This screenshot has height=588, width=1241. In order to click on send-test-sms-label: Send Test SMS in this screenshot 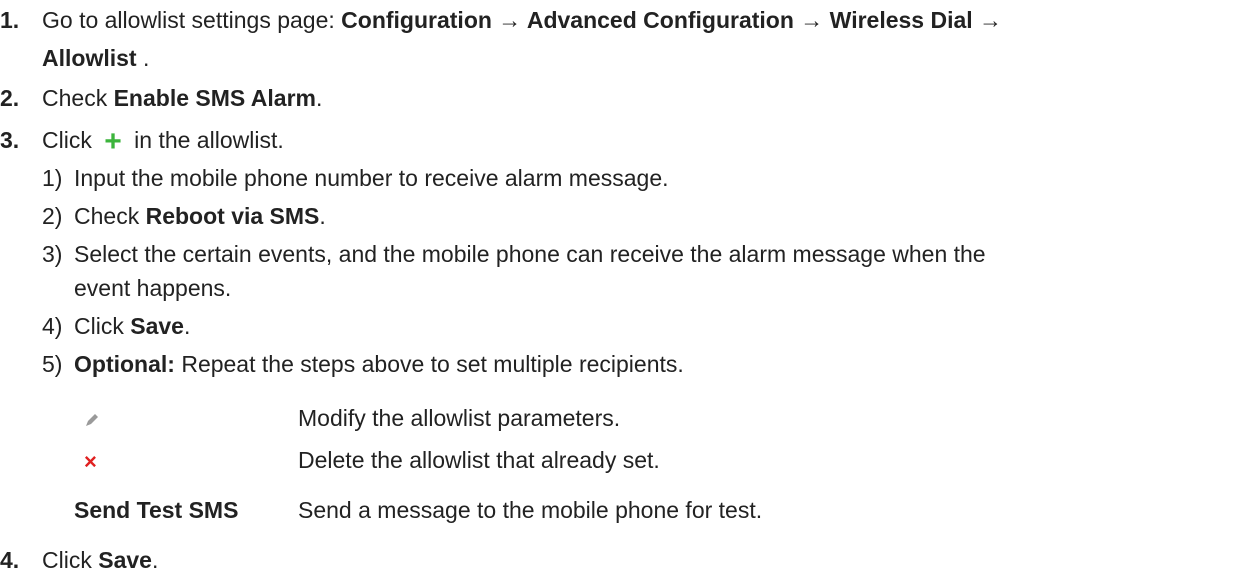, I will do `click(156, 510)`.